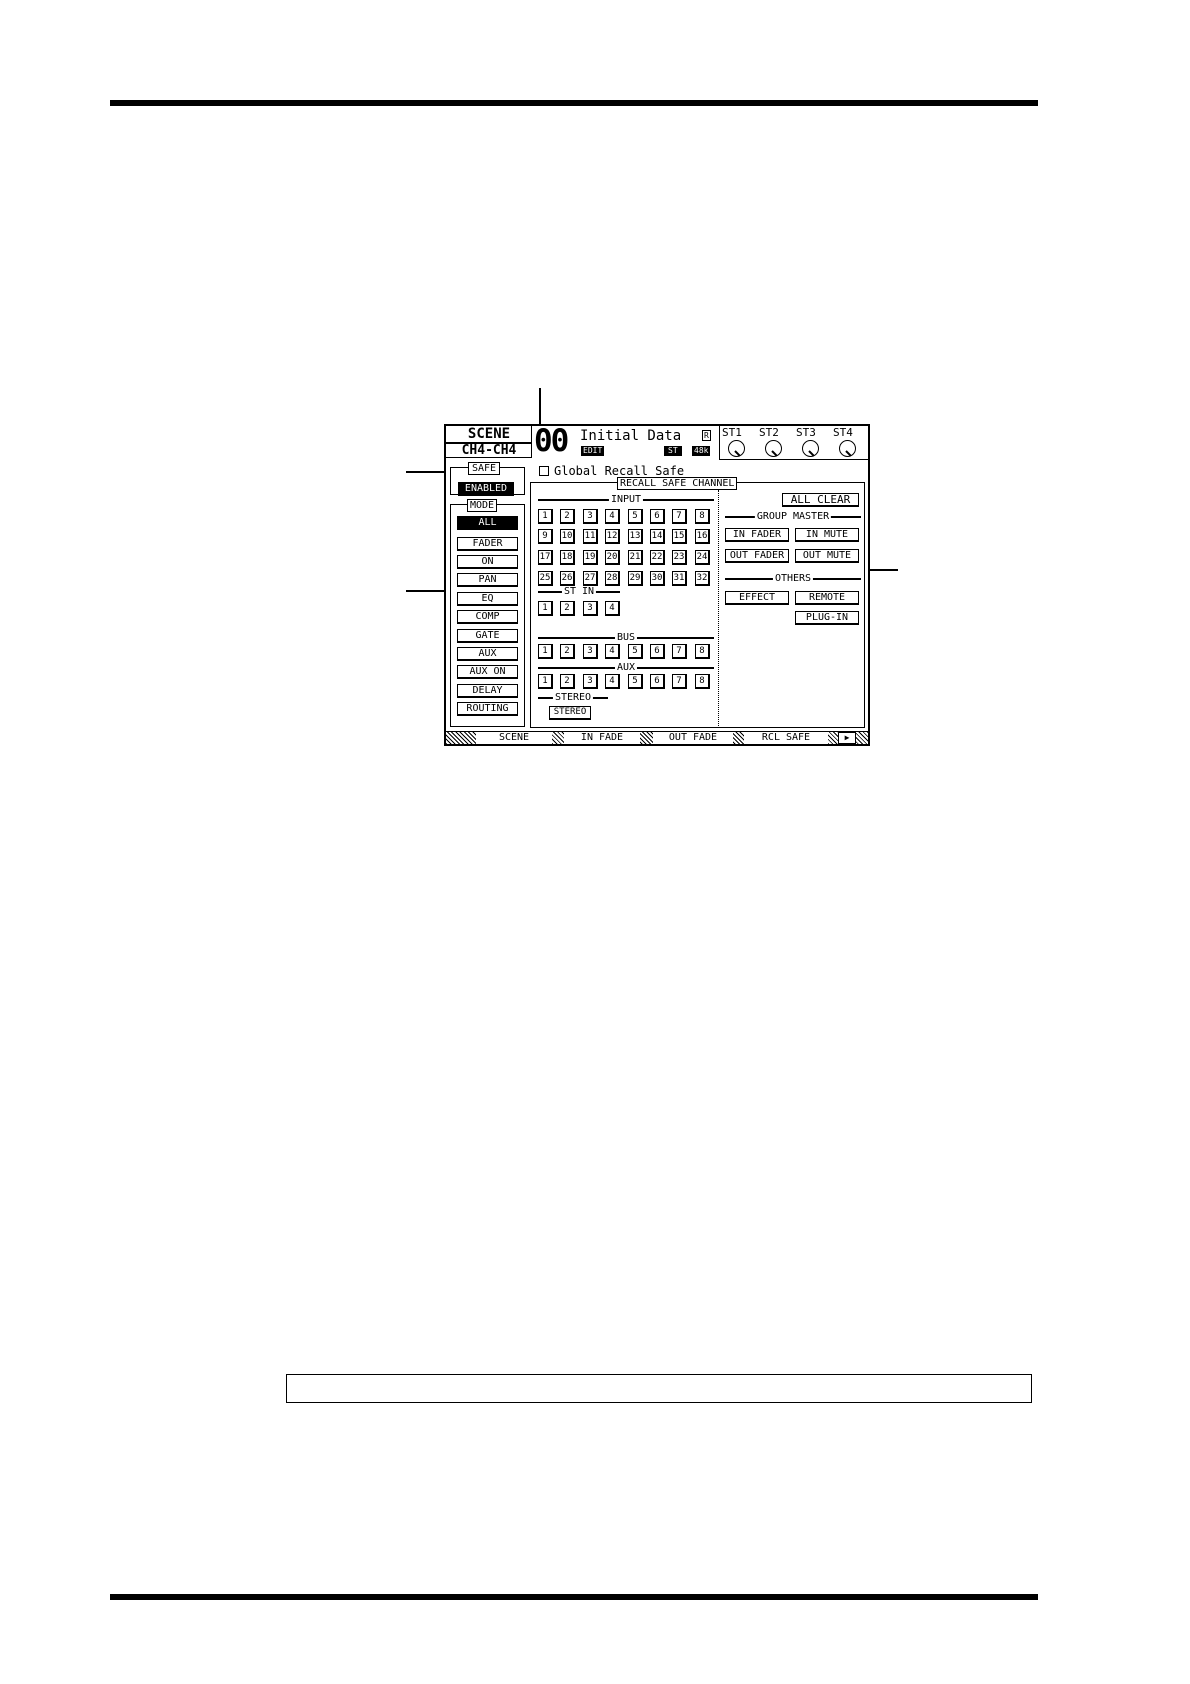 The image size is (1190, 1684). What do you see at coordinates (567, 681) in the screenshot?
I see `aux-channel-button: 2` at bounding box center [567, 681].